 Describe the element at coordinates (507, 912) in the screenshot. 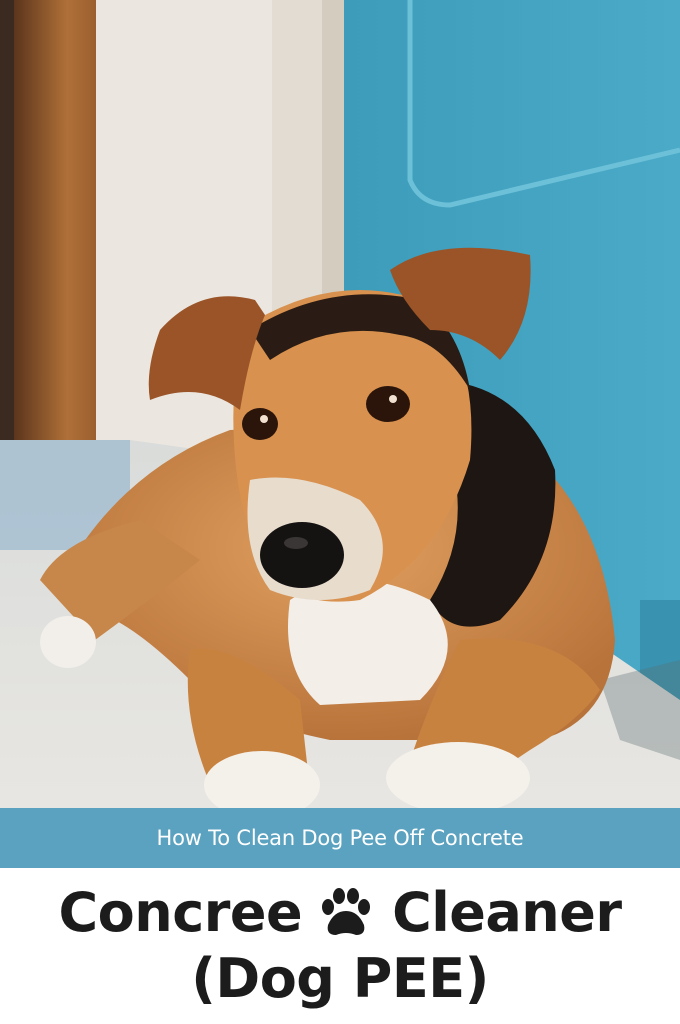

I see `title-word-2: Cleaner` at that location.